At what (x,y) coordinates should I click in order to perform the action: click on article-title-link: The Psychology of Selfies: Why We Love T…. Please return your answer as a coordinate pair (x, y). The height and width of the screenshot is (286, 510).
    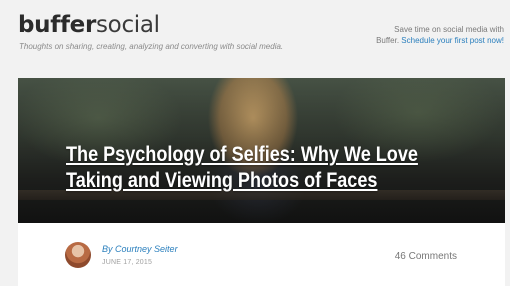
    Looking at the image, I should click on (264, 168).